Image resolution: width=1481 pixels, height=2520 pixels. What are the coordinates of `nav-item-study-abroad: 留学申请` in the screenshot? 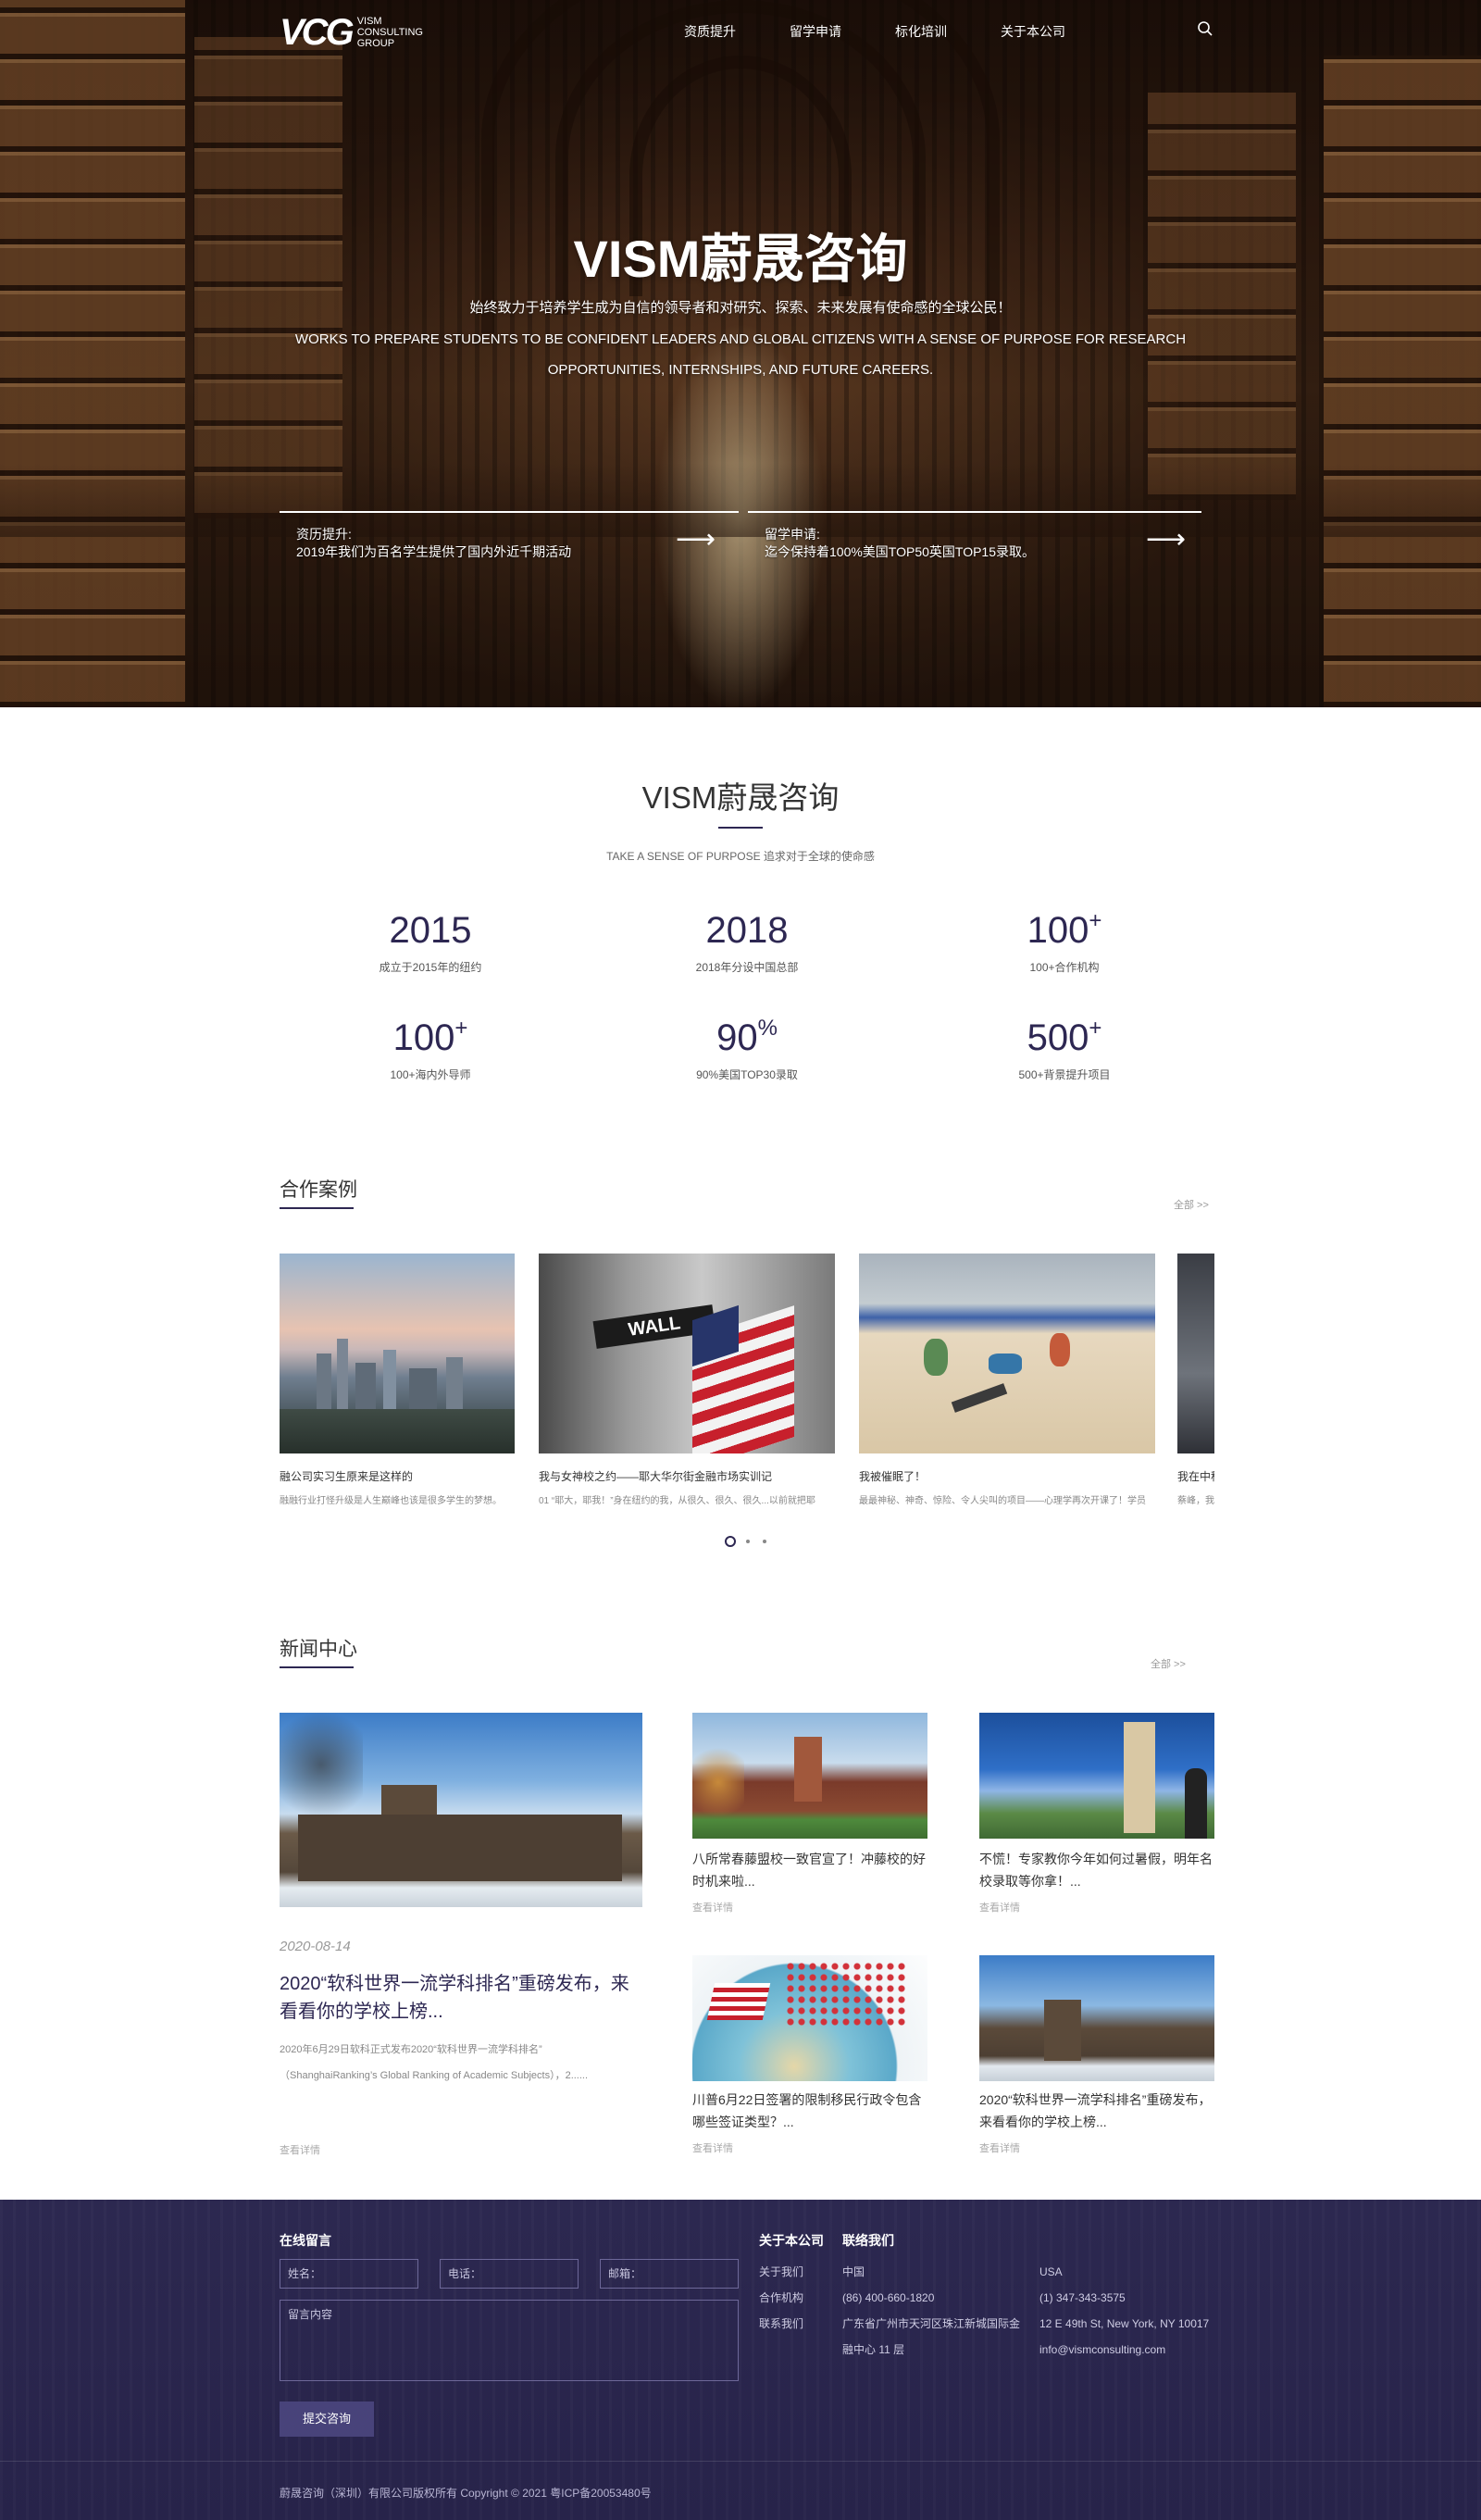 It's located at (816, 31).